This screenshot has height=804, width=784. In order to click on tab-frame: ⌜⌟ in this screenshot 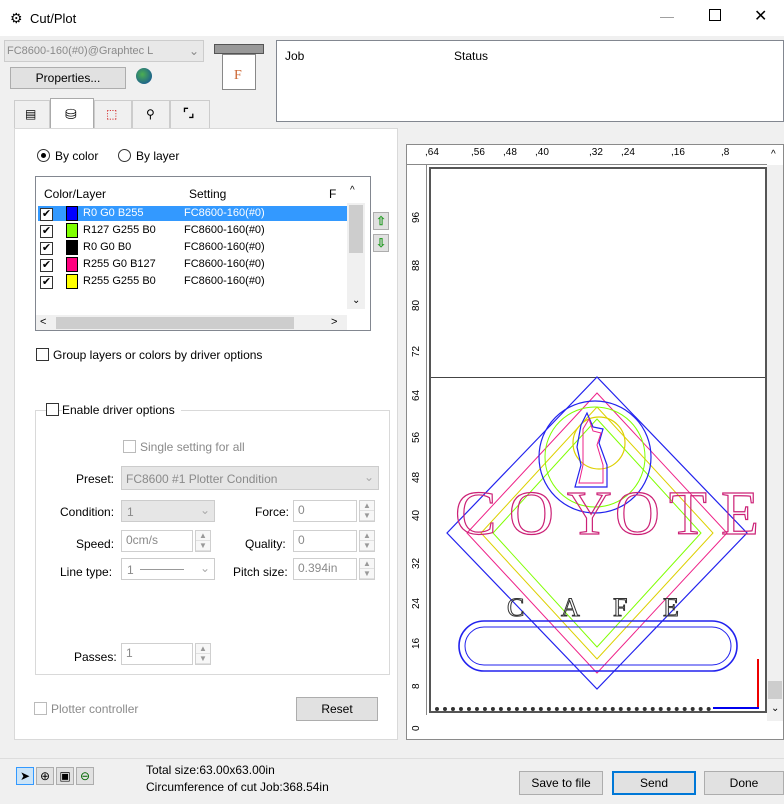, I will do `click(190, 114)`.